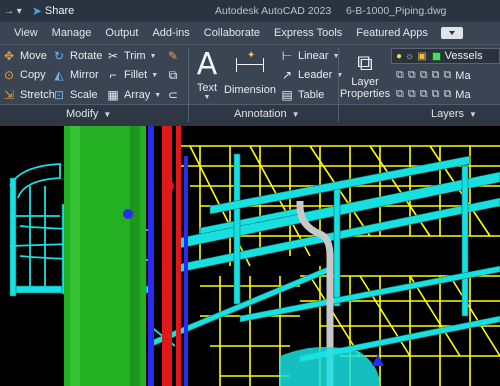  I want to click on layer-freeze-icon: ⧉, so click(424, 75).